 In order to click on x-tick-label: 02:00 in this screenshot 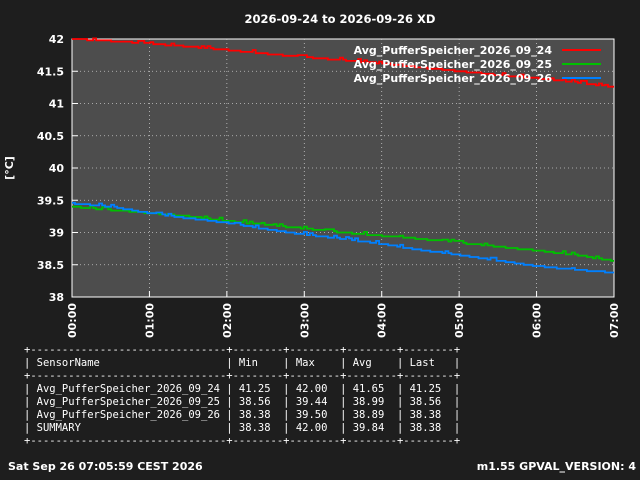, I will do `click(227, 320)`.